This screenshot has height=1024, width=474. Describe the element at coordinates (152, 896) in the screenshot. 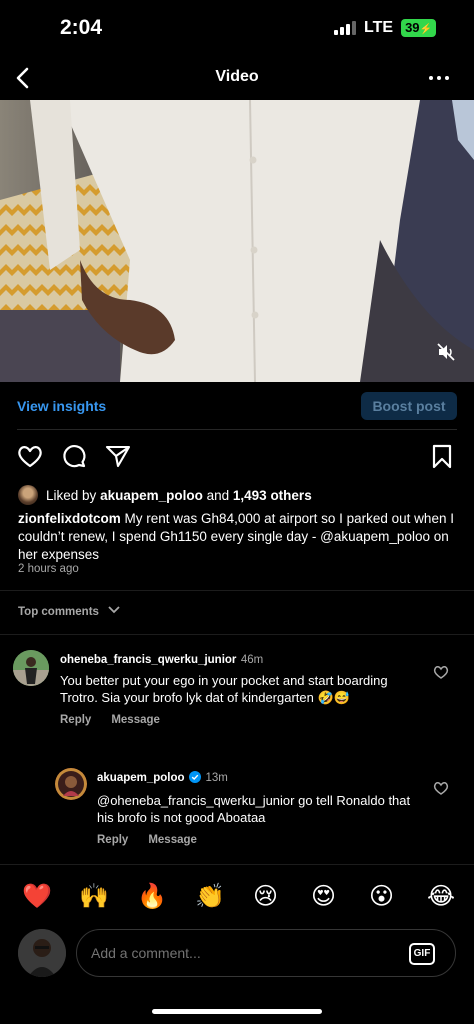

I see `emoji-fire: 🔥` at that location.